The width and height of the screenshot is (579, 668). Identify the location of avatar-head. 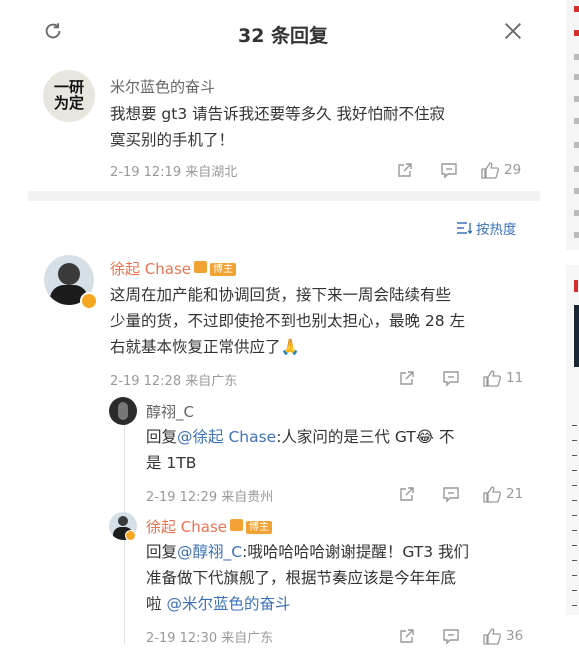
(123, 521).